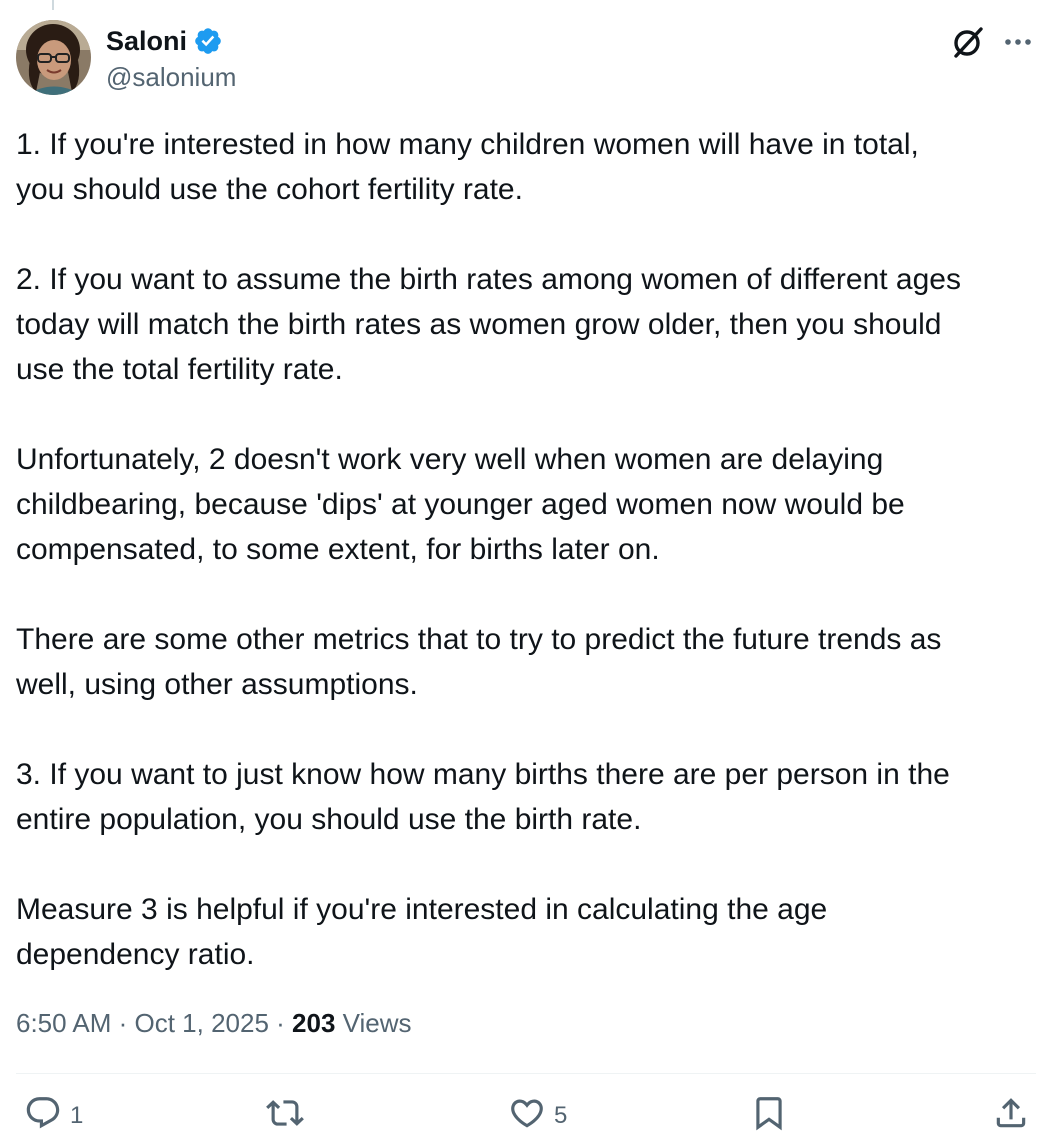  Describe the element at coordinates (314, 1023) in the screenshot. I see `views-count: 203` at that location.